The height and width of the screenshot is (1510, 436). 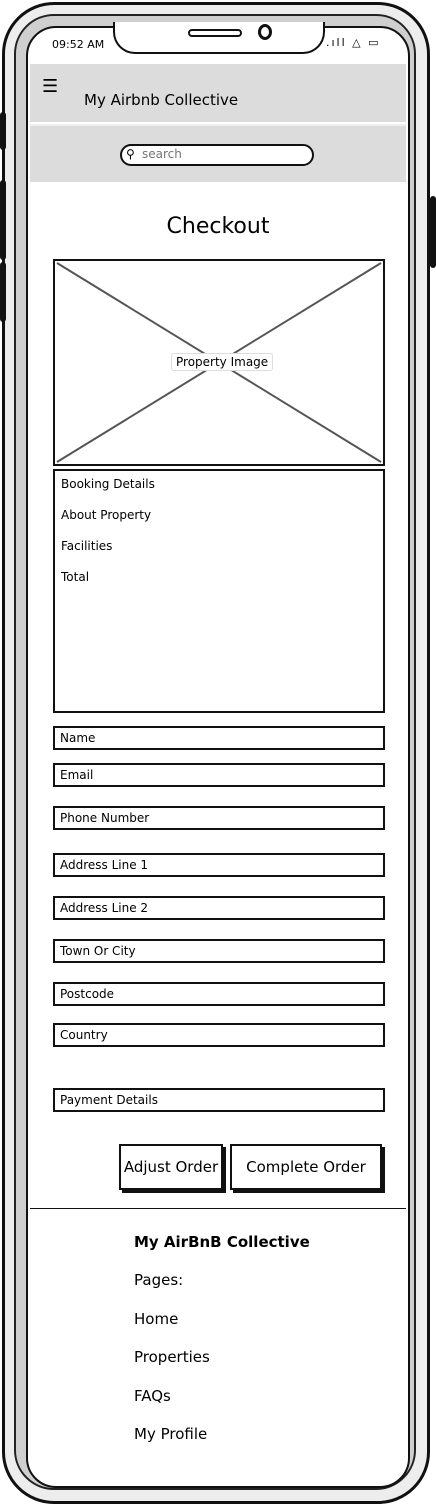 I want to click on signal-icon: .ıll, so click(x=336, y=42).